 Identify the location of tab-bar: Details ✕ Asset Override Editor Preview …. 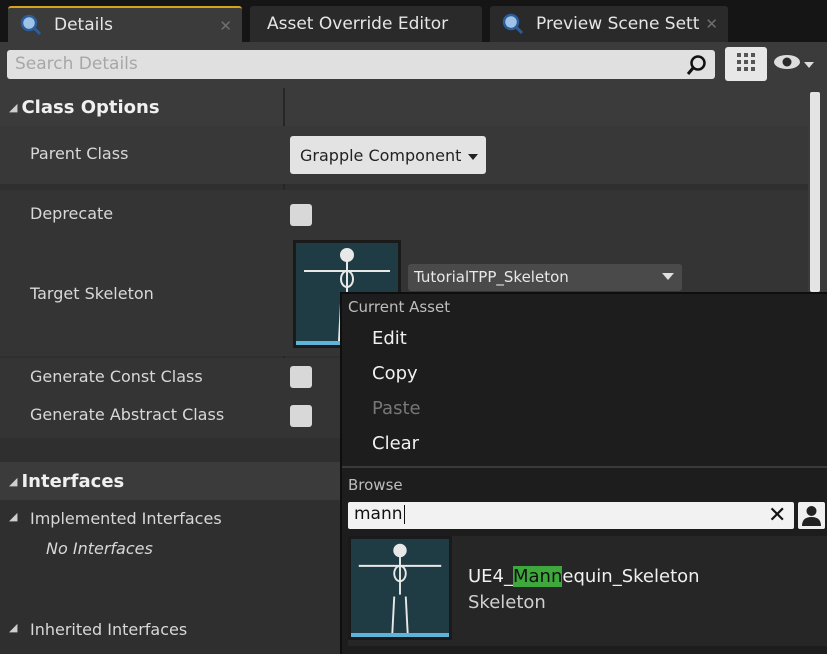
(413, 21).